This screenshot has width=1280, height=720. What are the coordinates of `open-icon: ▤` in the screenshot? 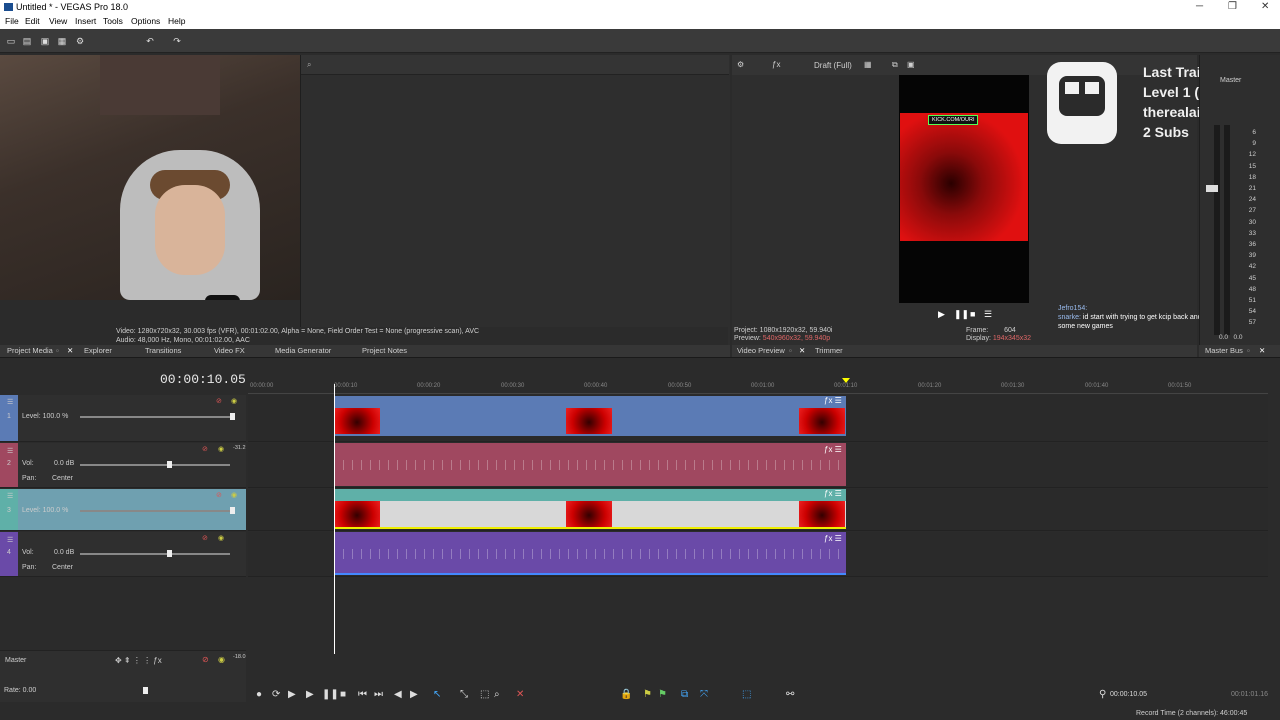 It's located at (27, 41).